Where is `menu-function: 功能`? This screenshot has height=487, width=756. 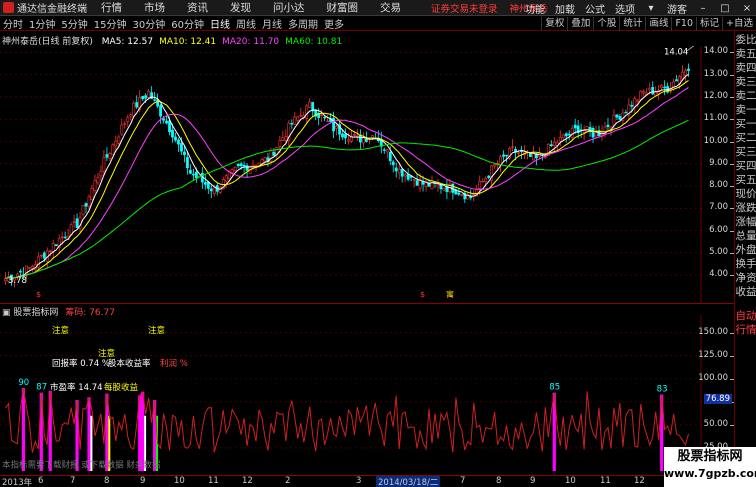
menu-function: 功能 is located at coordinates (535, 8).